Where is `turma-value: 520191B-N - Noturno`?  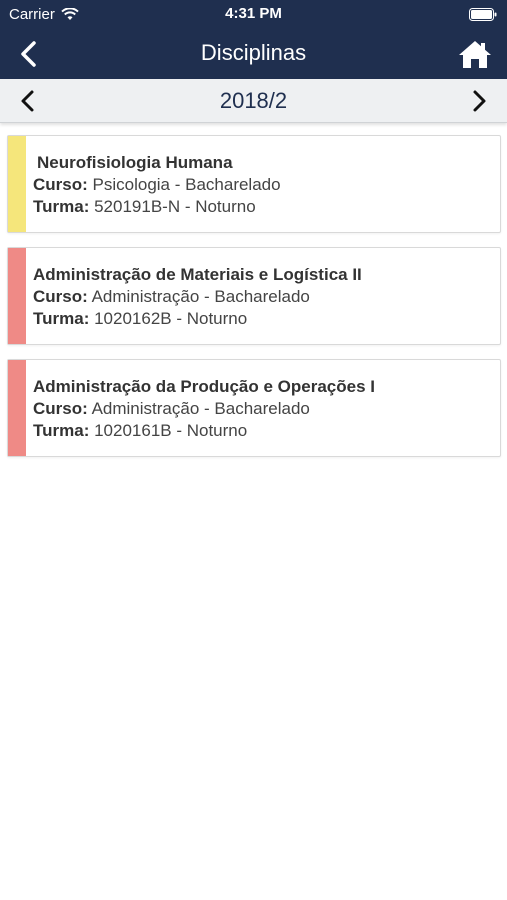 turma-value: 520191B-N - Noturno is located at coordinates (175, 206).